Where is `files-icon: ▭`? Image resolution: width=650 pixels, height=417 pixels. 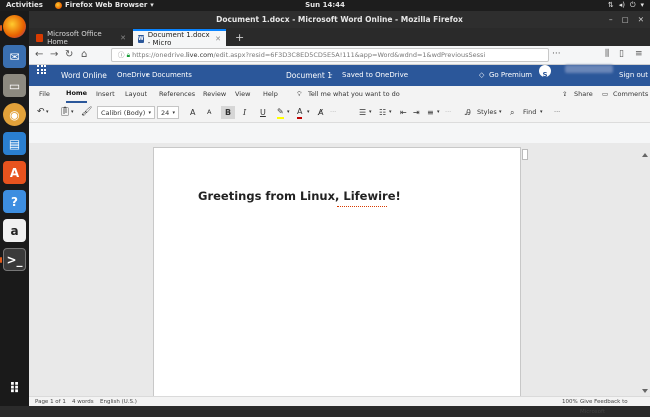 files-icon: ▭ is located at coordinates (14, 85).